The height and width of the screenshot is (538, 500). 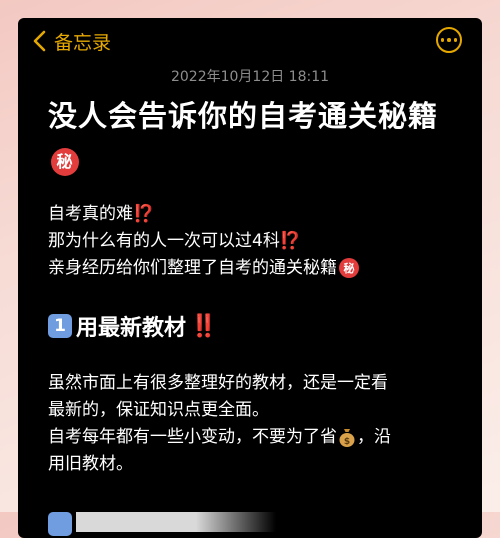 I want to click on paragraph-line: 虽然市面上有很多整理好的教材，还是一定看, so click(x=218, y=383).